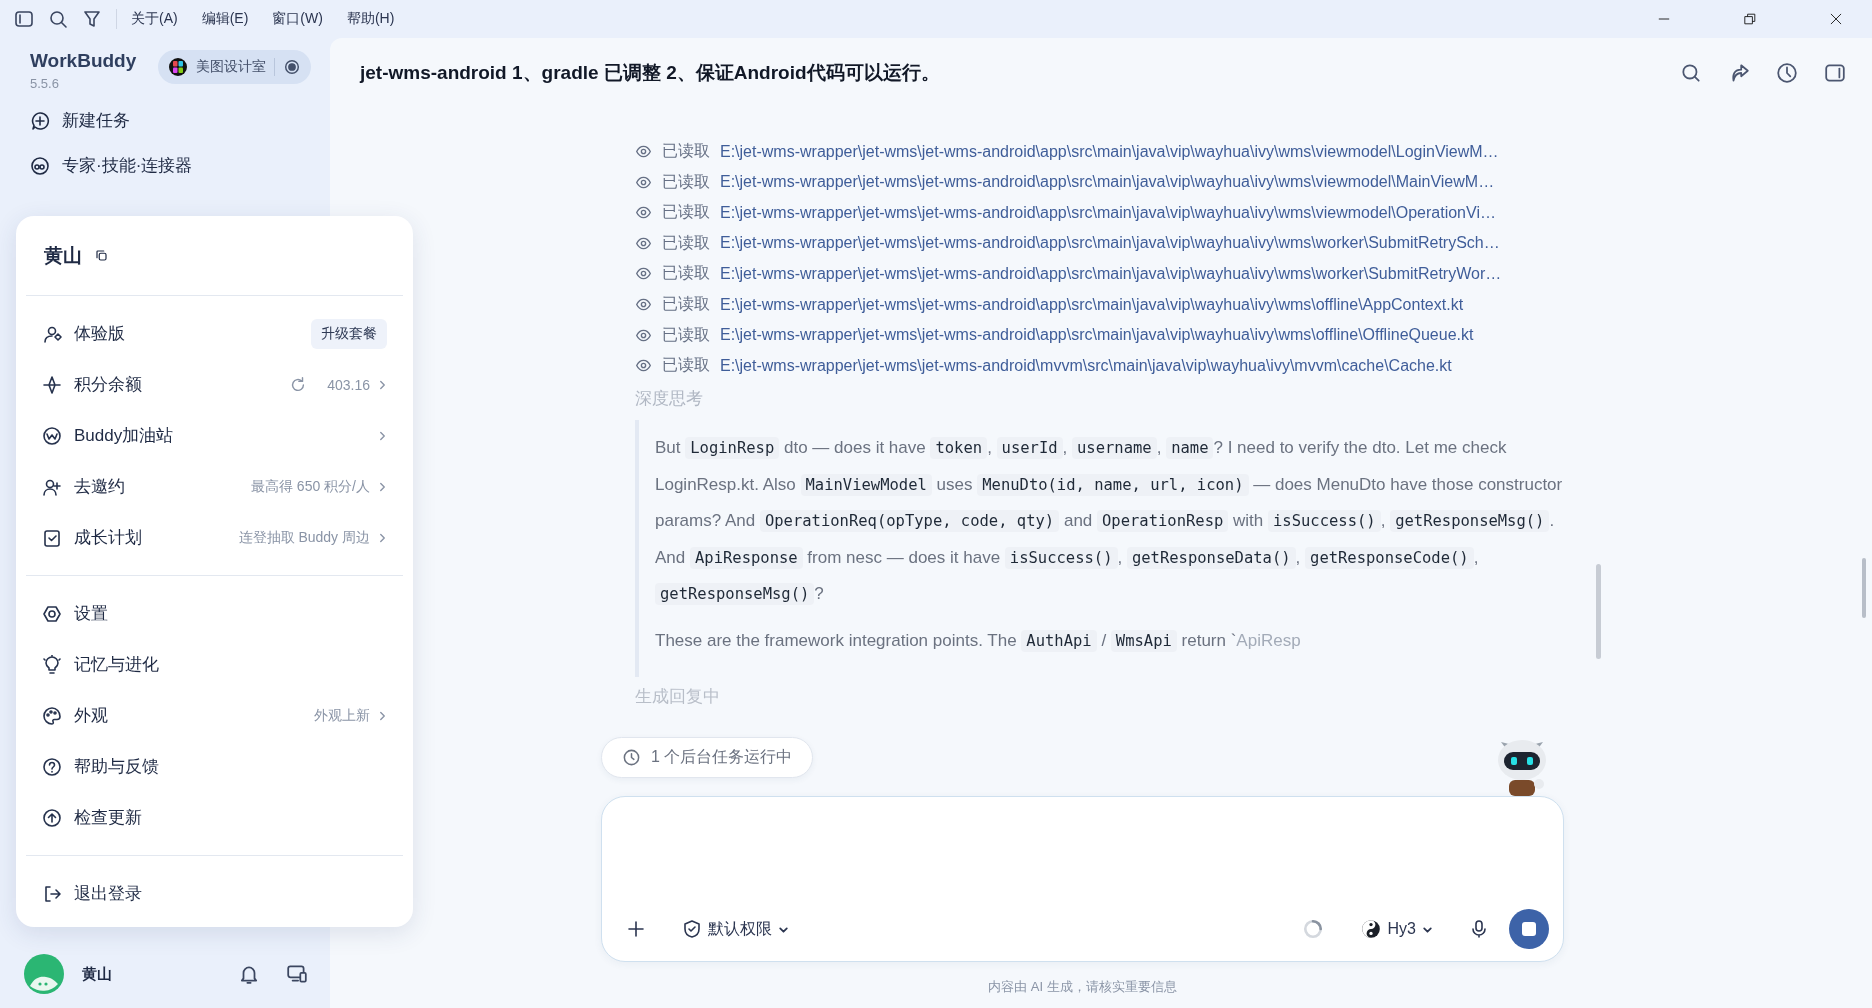  What do you see at coordinates (1086, 365) in the screenshot?
I see `file-path-link: E:\jet-wms-wrapper\jet-wms\jet-wms-android\mvvm\src\main\java\vip\wayhua\ivy\mvvm\cache\Cache.kt` at bounding box center [1086, 365].